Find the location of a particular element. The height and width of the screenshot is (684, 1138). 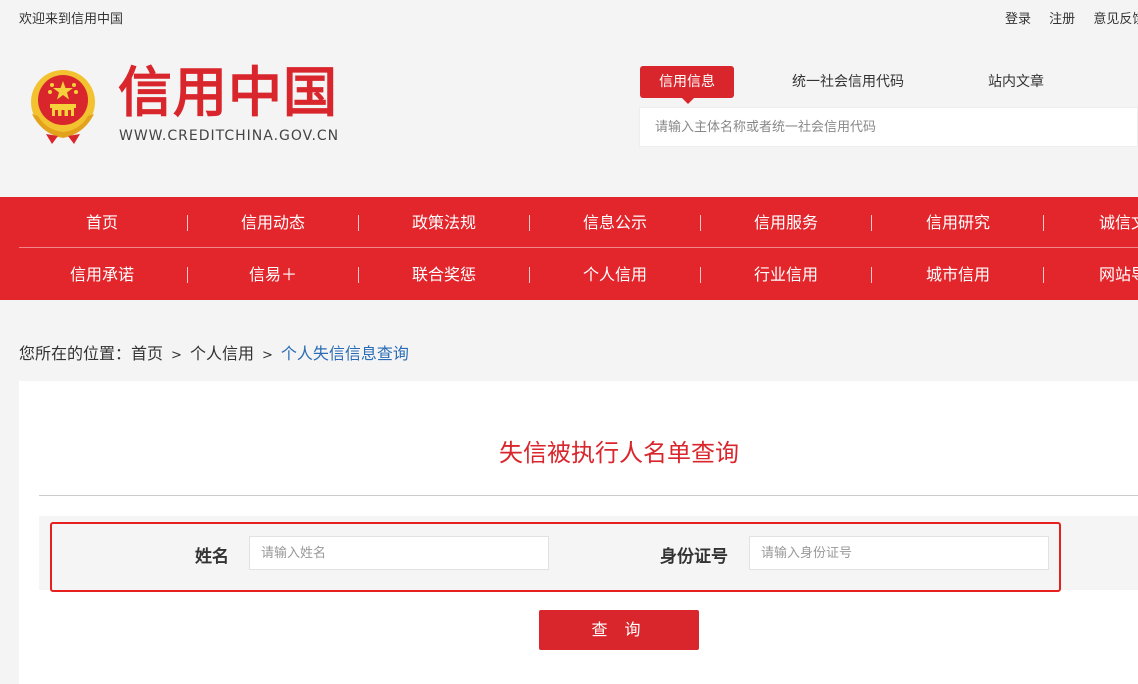

nav-row-2: 信用承诺 信易＋ 联合奖惩 个人信用 行业信用 城市信用 网站导航 is located at coordinates (578, 274).